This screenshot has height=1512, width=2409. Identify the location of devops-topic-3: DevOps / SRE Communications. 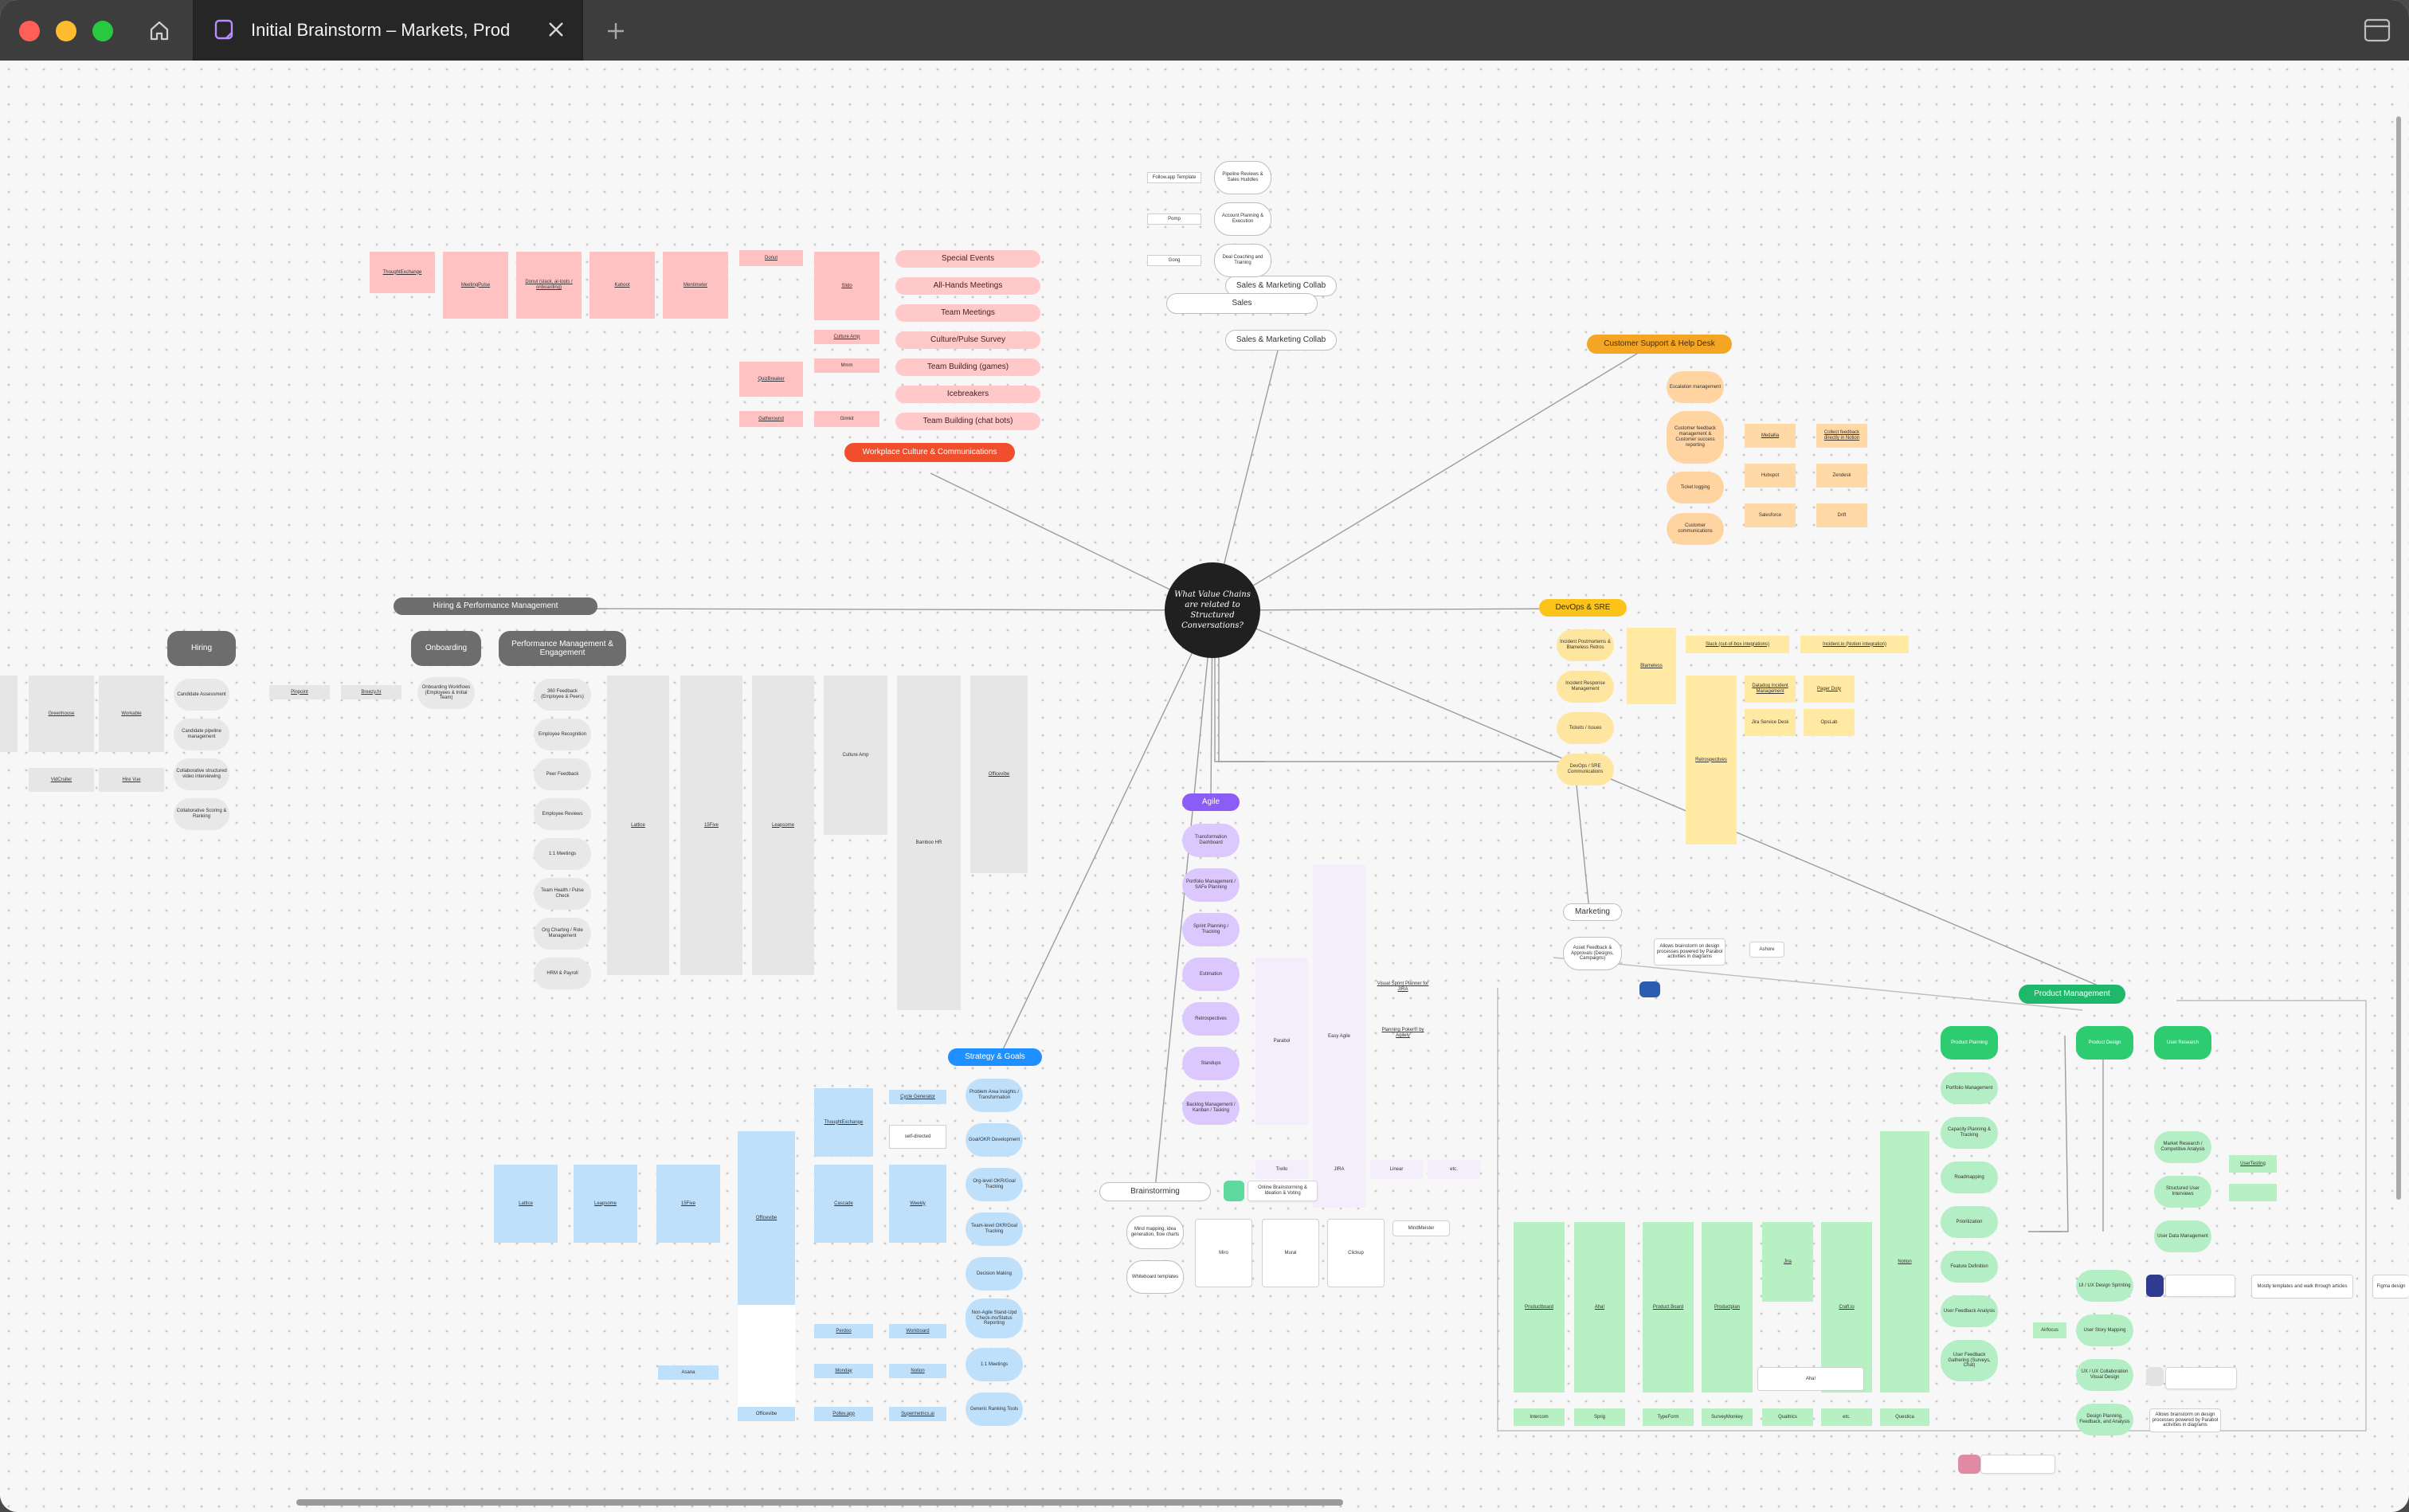
(1585, 770).